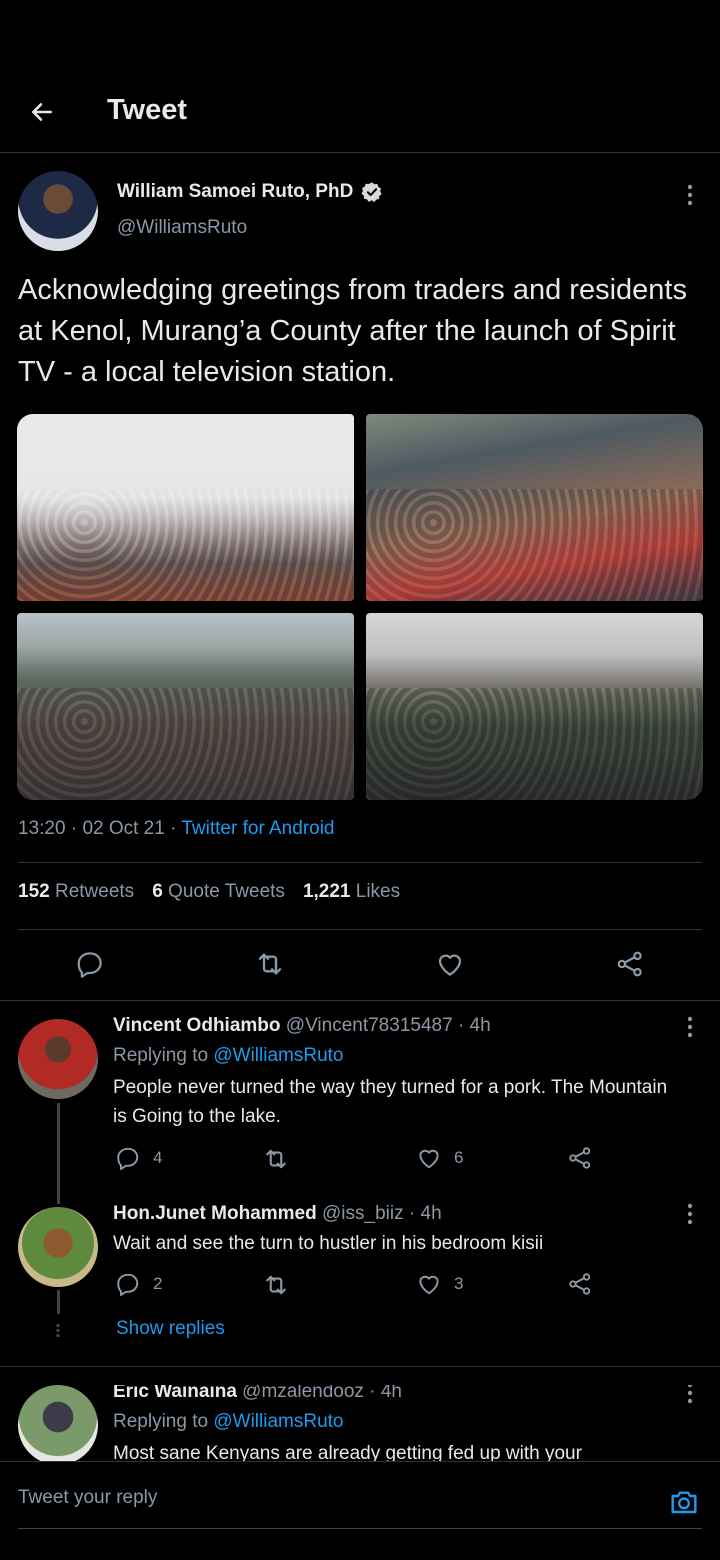 This screenshot has height=1560, width=720. What do you see at coordinates (147, 110) in the screenshot?
I see `page-title: Tweet` at bounding box center [147, 110].